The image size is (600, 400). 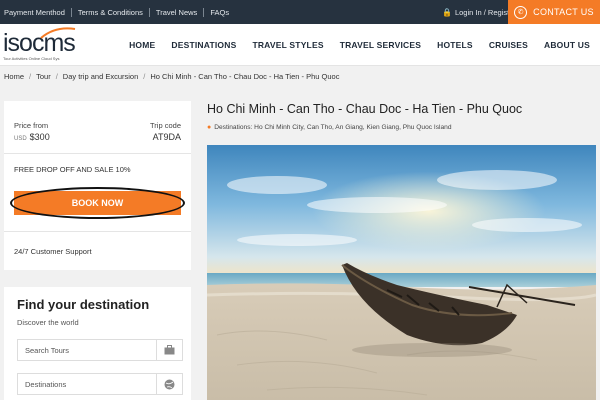 What do you see at coordinates (169, 350) in the screenshot?
I see `briefcase-icon` at bounding box center [169, 350].